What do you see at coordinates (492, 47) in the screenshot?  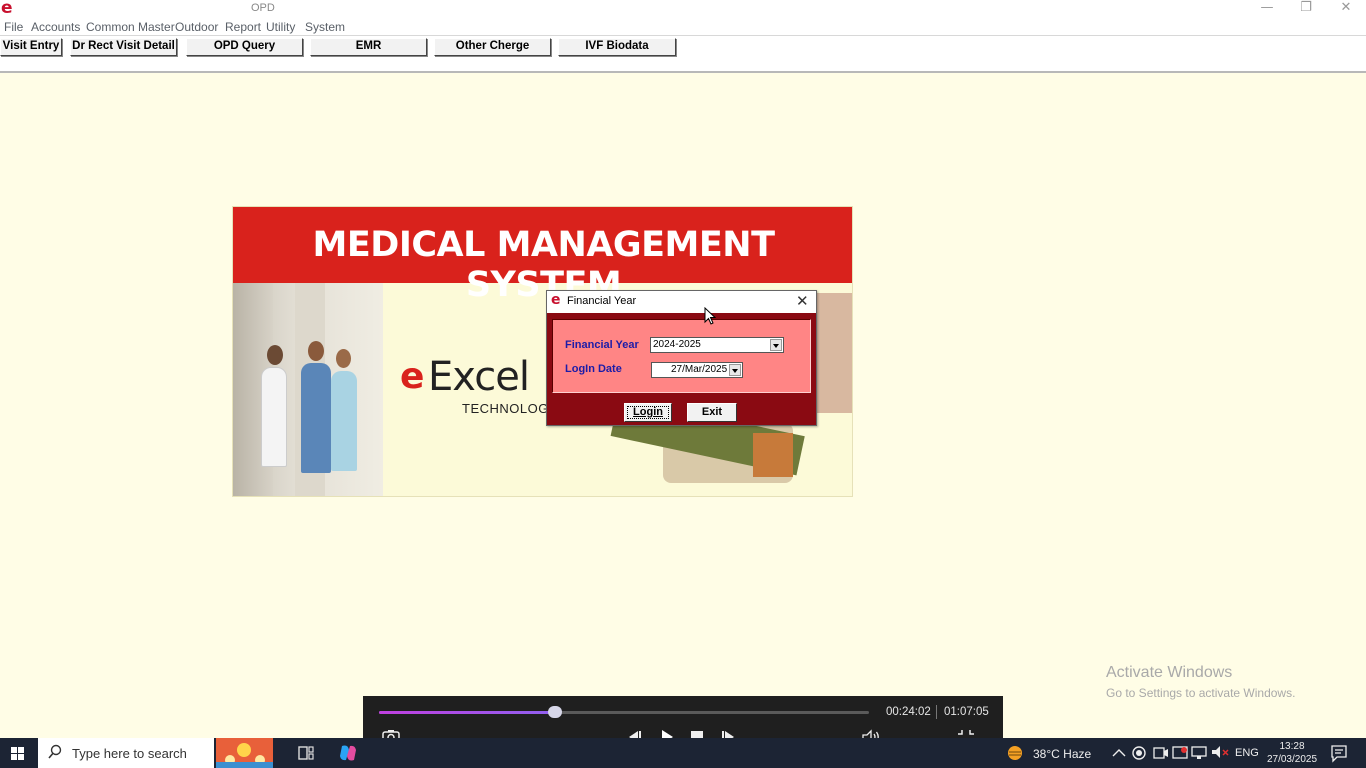 I see `other-cherge-button: Other Cherge` at bounding box center [492, 47].